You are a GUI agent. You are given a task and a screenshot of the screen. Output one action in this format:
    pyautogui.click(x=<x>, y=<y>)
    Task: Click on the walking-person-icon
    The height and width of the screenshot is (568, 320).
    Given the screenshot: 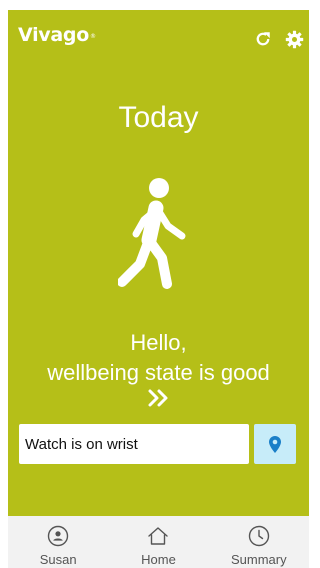 What is the action you would take?
    pyautogui.click(x=152, y=233)
    